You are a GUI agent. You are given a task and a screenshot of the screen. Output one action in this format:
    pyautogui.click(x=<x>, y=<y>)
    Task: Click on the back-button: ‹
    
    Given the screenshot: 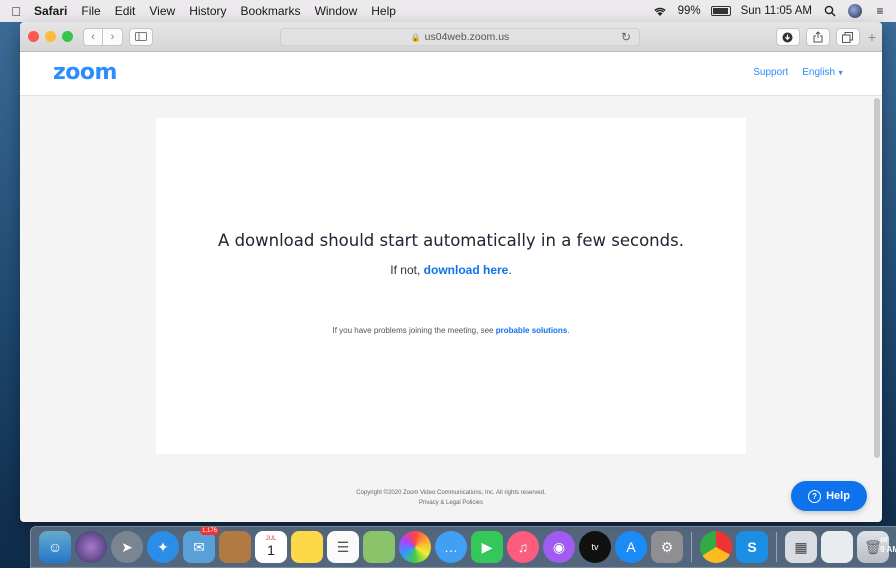 What is the action you would take?
    pyautogui.click(x=93, y=36)
    